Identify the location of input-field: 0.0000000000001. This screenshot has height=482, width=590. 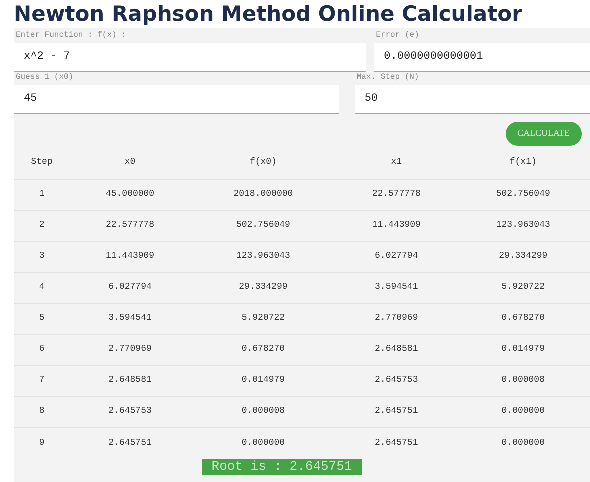
(482, 57).